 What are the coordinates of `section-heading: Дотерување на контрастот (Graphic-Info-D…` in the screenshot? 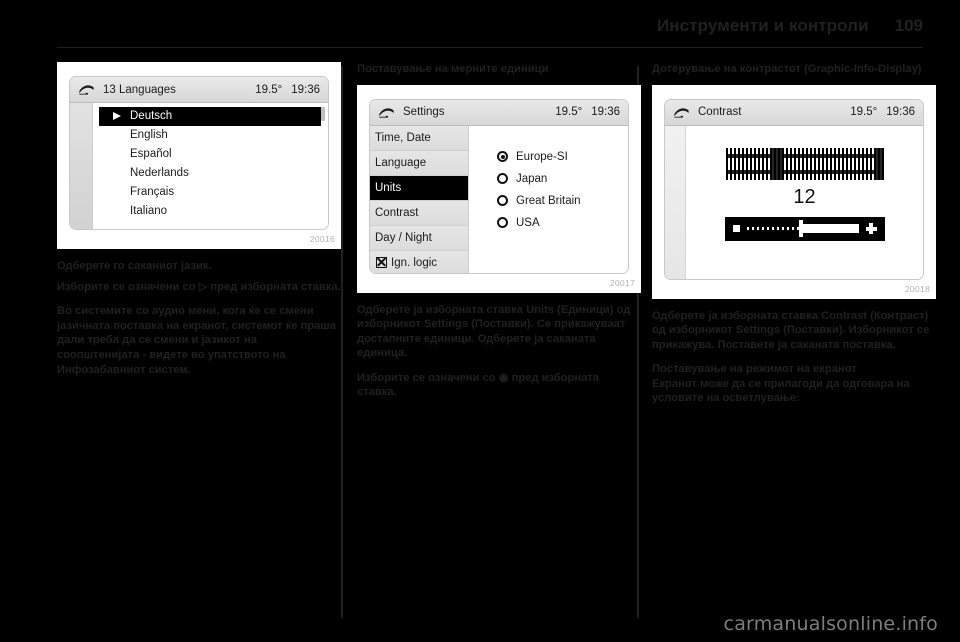 It's located at (787, 69).